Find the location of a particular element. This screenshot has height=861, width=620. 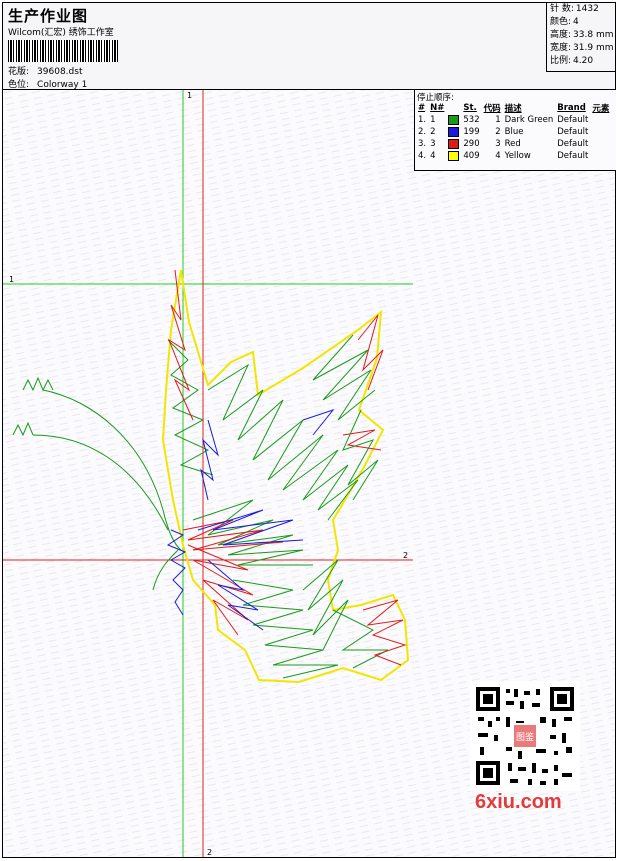

row-index: 1. is located at coordinates (422, 120).